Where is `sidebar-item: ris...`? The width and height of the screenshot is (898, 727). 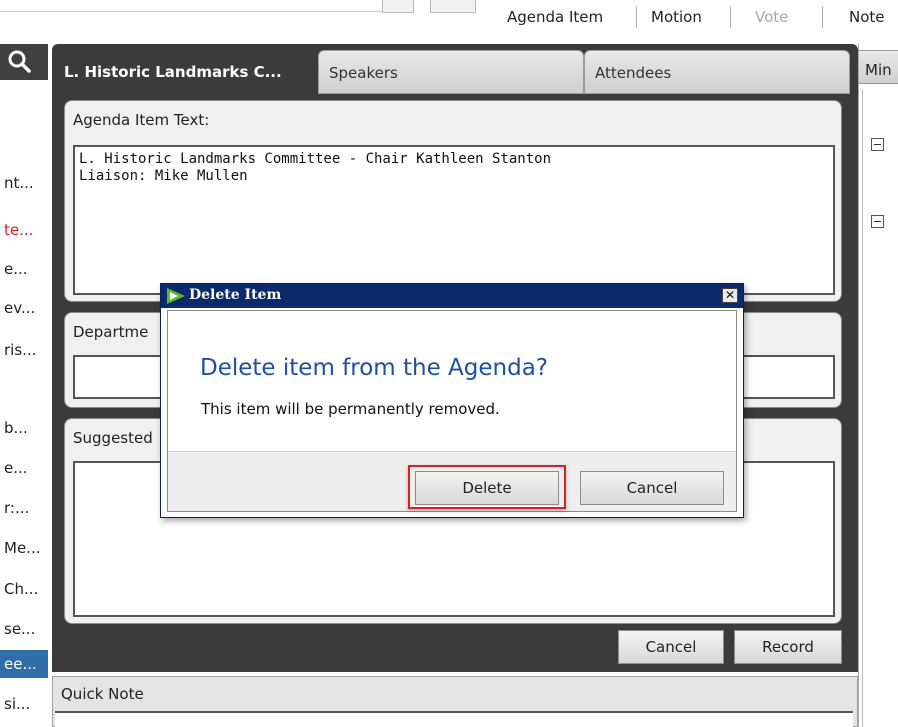
sidebar-item: ris... is located at coordinates (20, 350).